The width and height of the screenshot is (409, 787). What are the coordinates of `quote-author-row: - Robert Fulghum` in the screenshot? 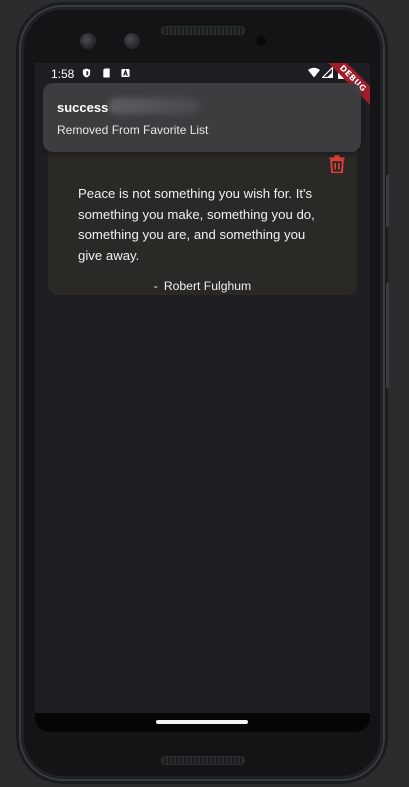 It's located at (202, 286).